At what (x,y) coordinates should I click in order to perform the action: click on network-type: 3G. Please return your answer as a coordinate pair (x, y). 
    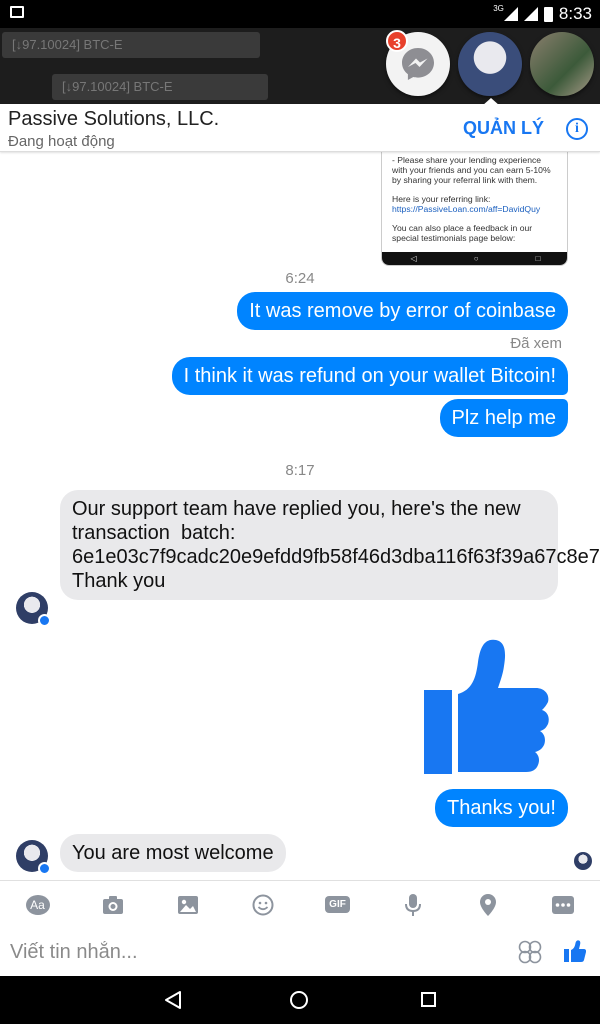
    Looking at the image, I should click on (498, 8).